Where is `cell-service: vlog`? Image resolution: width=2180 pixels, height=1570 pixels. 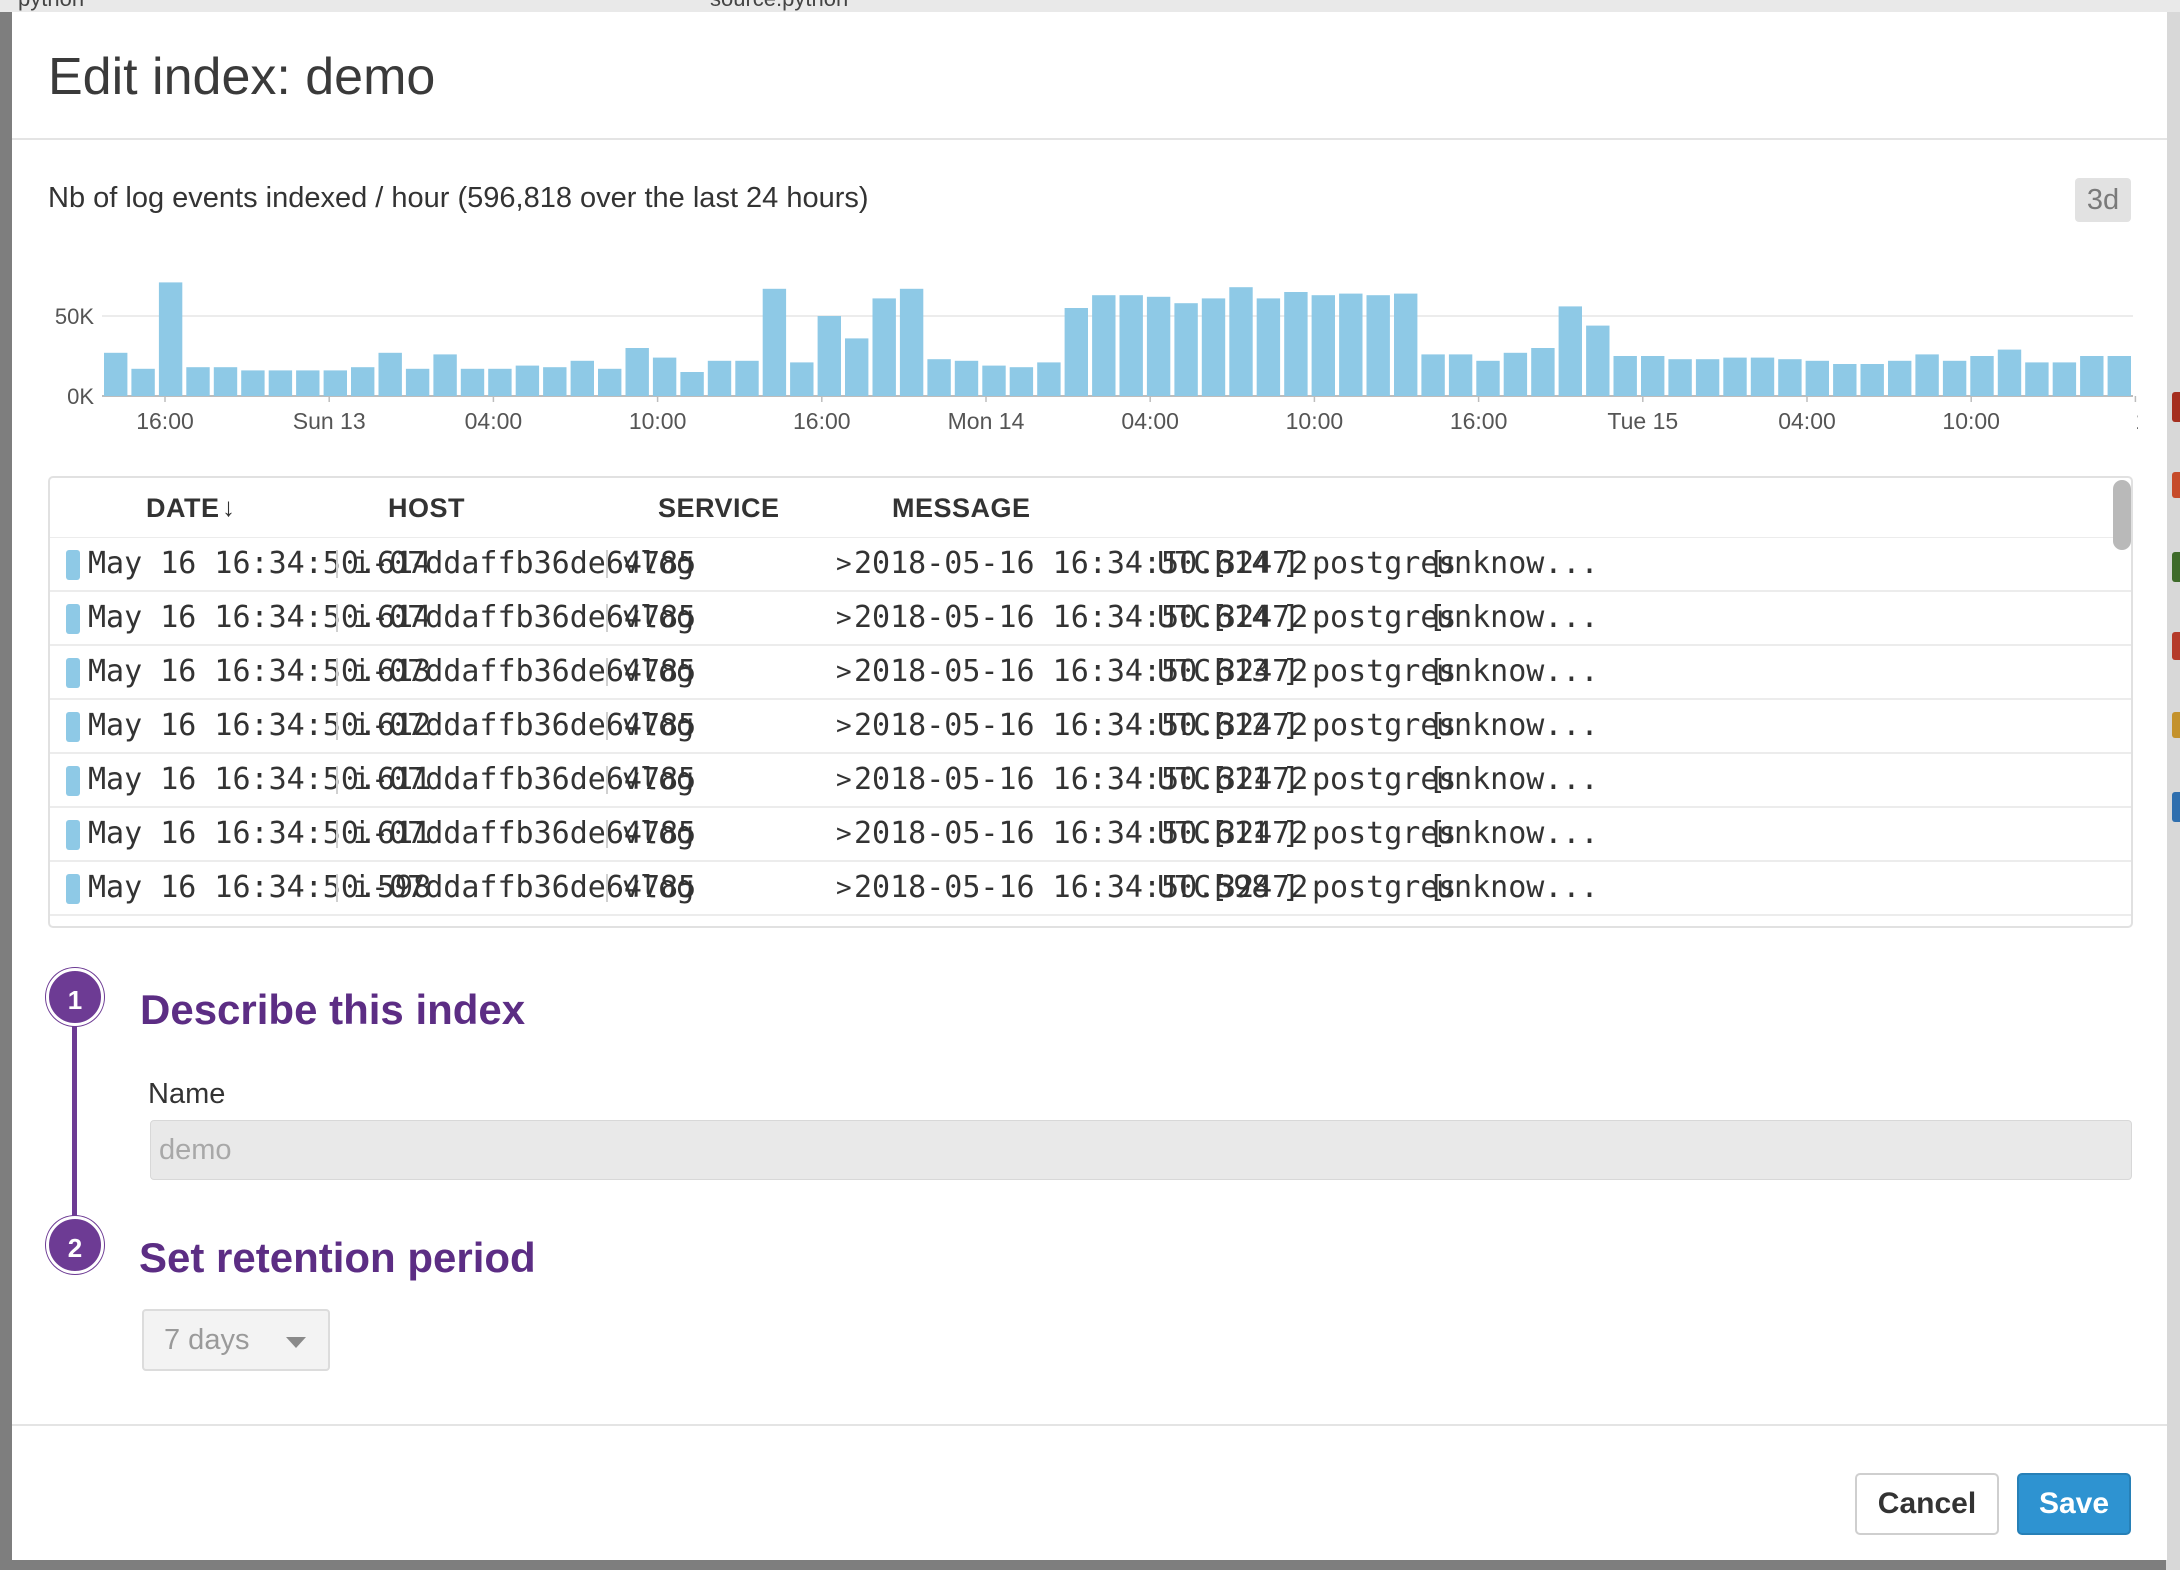 cell-service: vlog is located at coordinates (658, 887).